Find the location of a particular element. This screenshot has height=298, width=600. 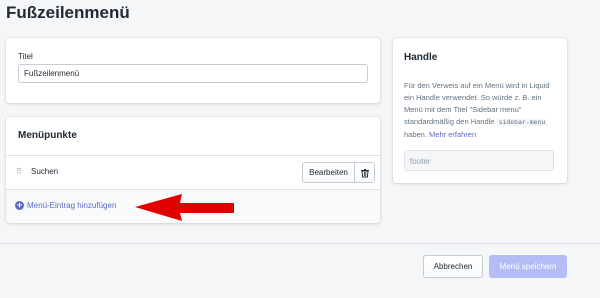

page-title: Fußzeilenmenü is located at coordinates (68, 12).